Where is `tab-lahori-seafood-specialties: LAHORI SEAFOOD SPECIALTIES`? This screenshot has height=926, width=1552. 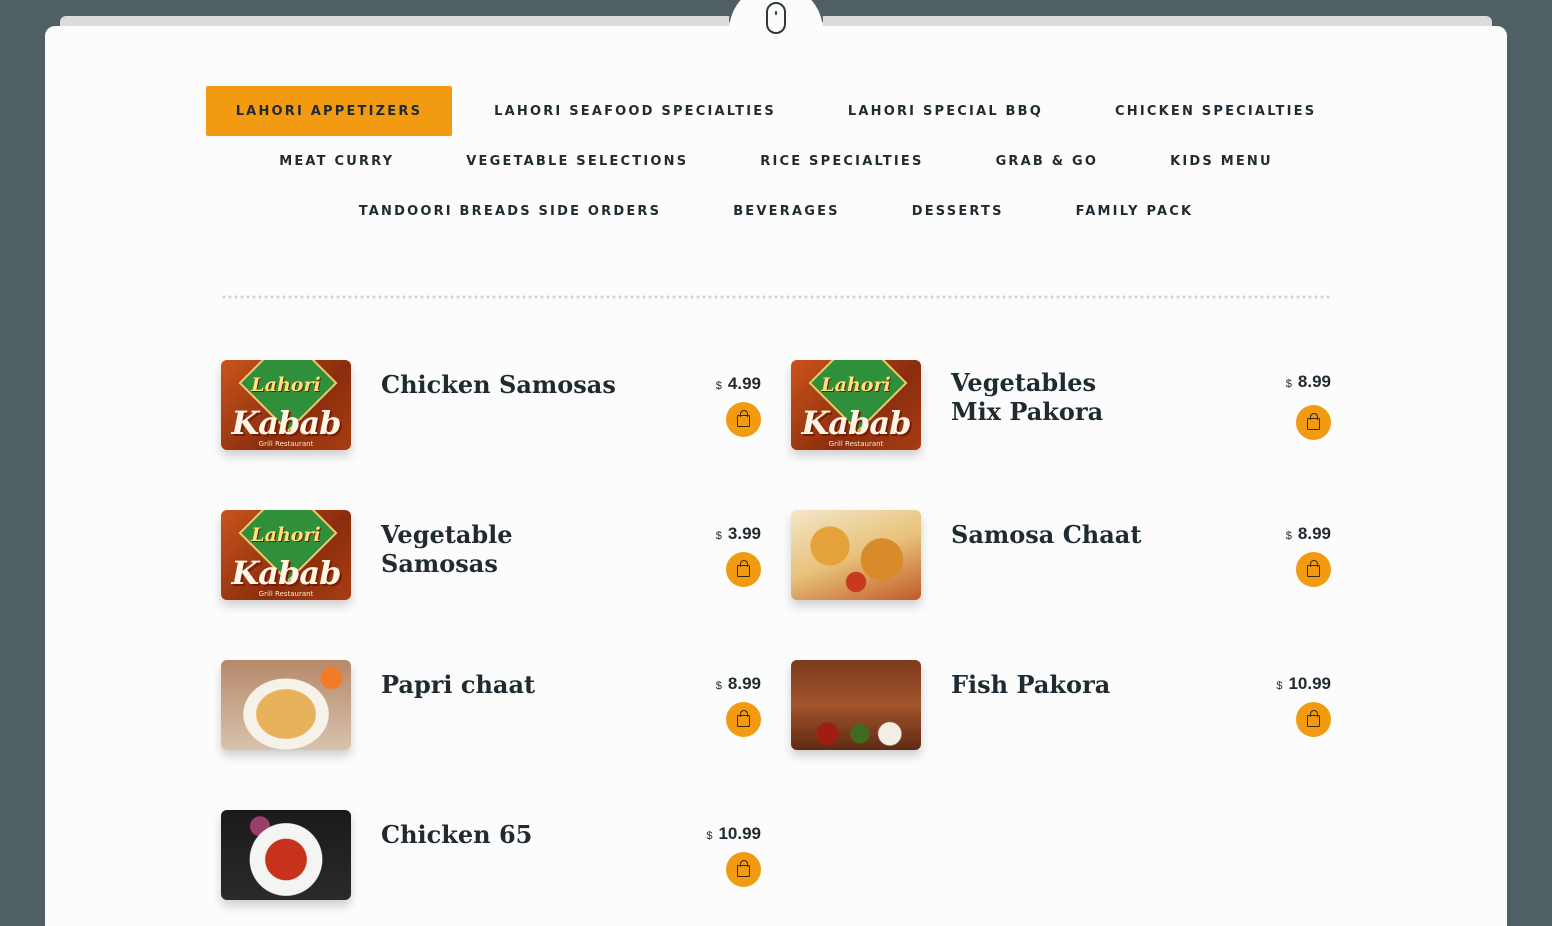
tab-lahori-seafood-specialties: LAHORI SEAFOOD SPECIALTIES is located at coordinates (635, 111).